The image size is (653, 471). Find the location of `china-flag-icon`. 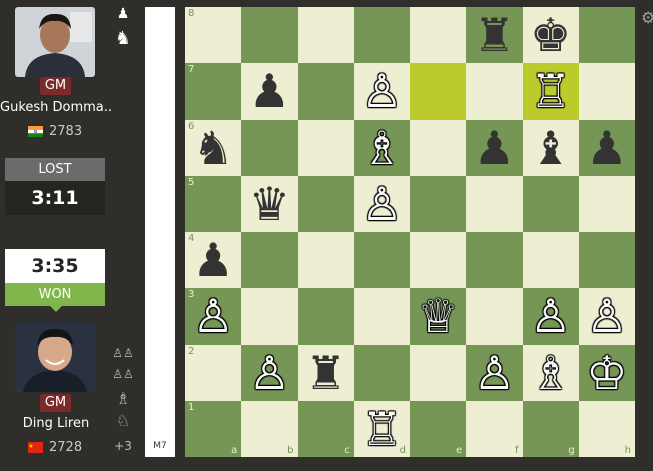

china-flag-icon is located at coordinates (35, 447).